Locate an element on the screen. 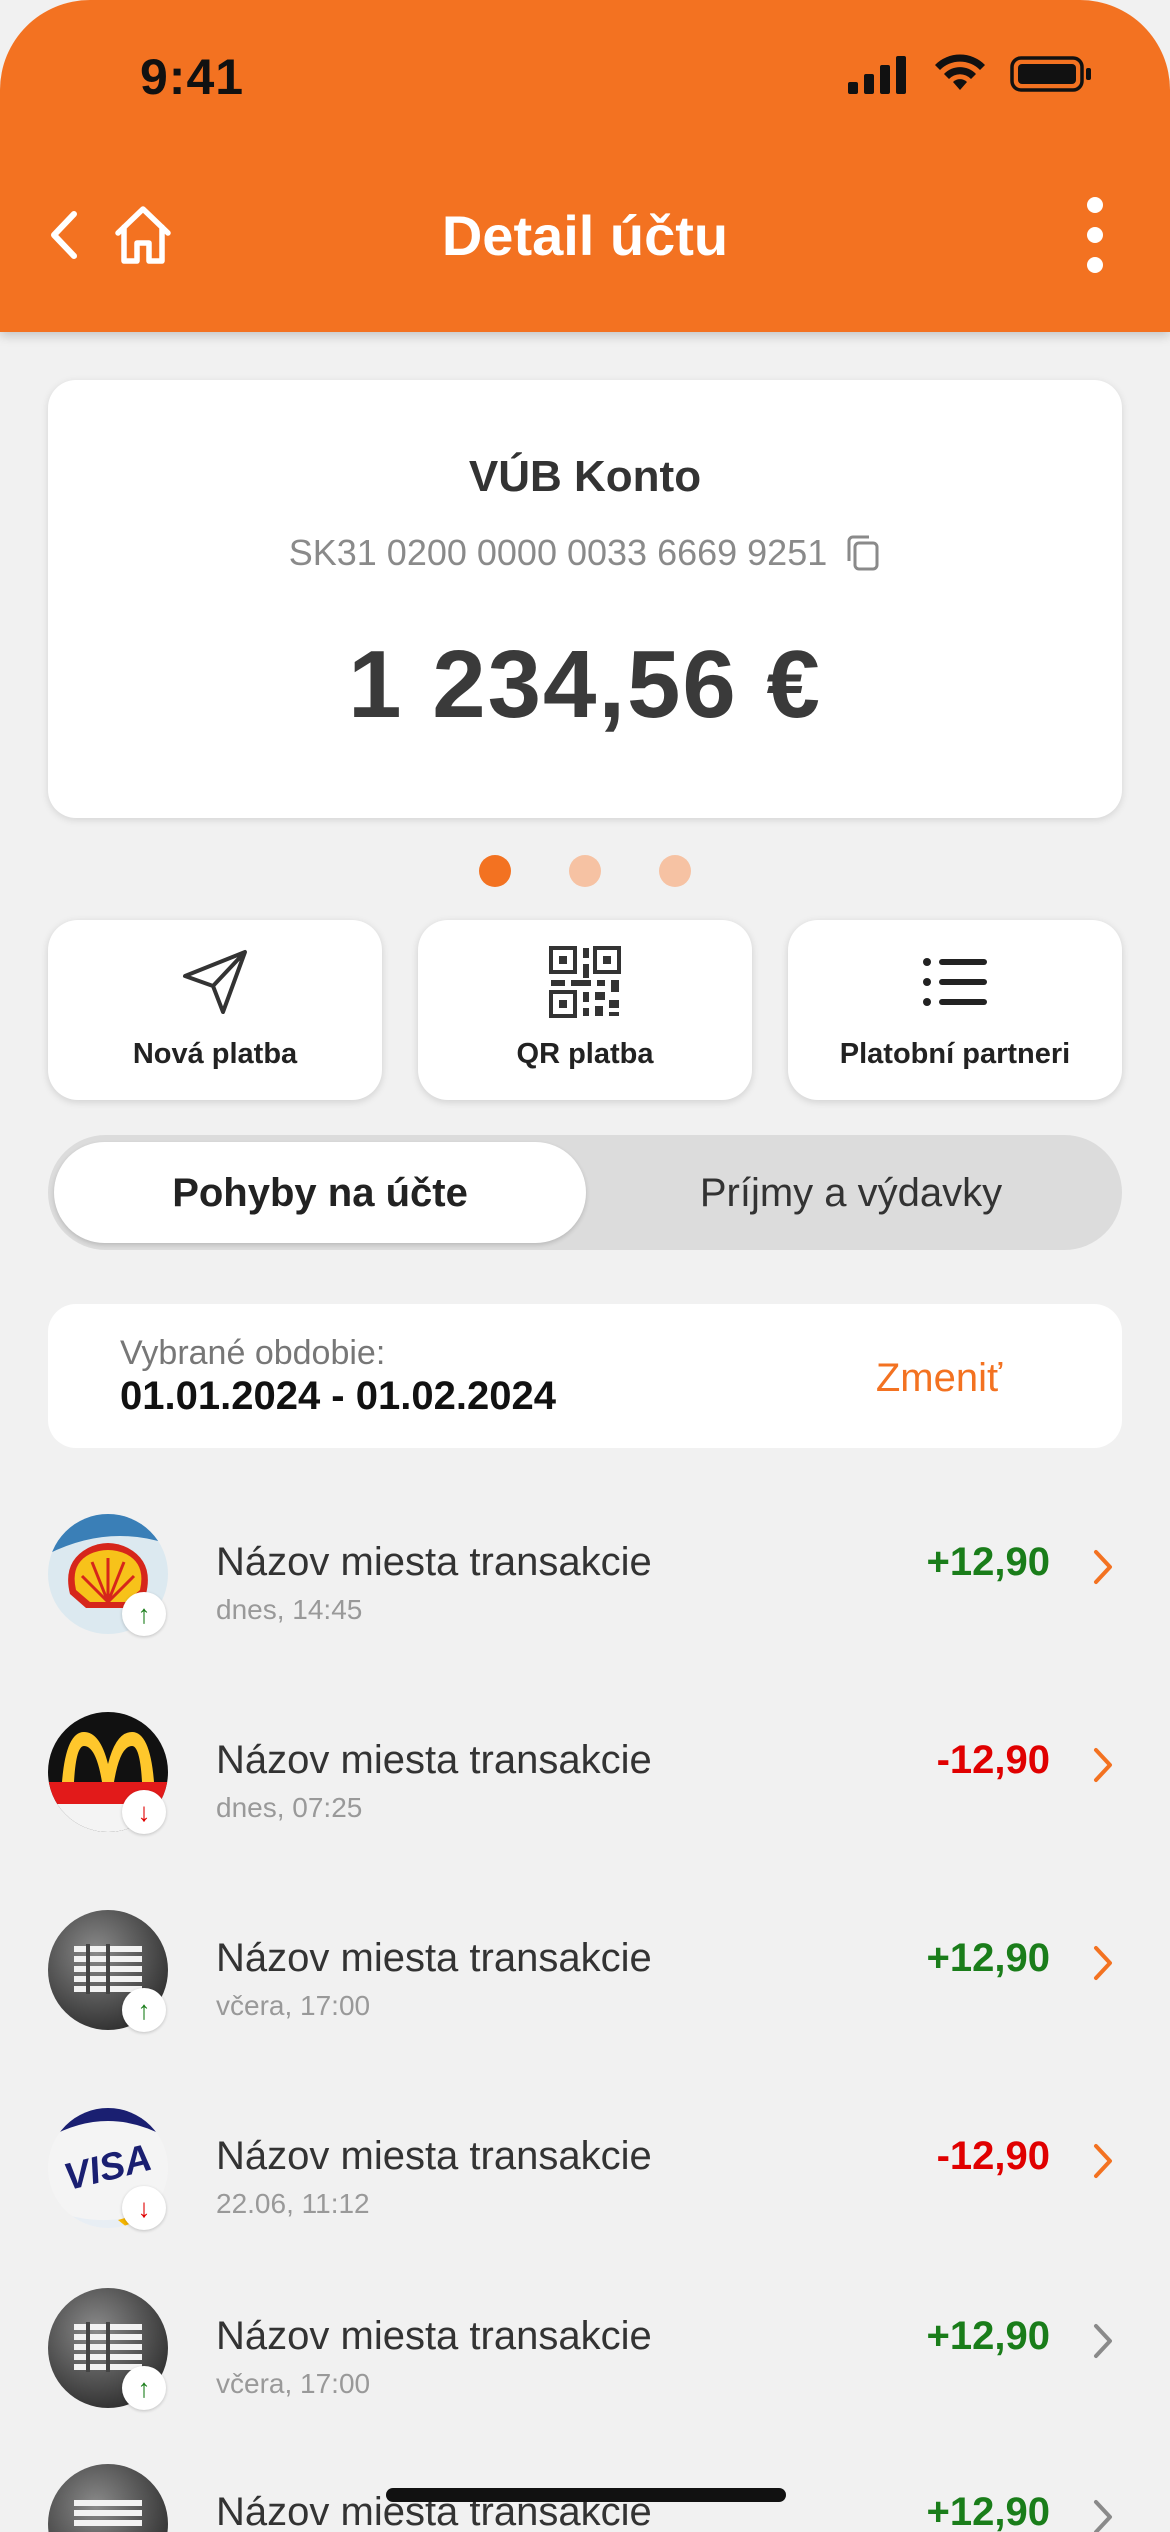  home-indicator is located at coordinates (586, 2495).